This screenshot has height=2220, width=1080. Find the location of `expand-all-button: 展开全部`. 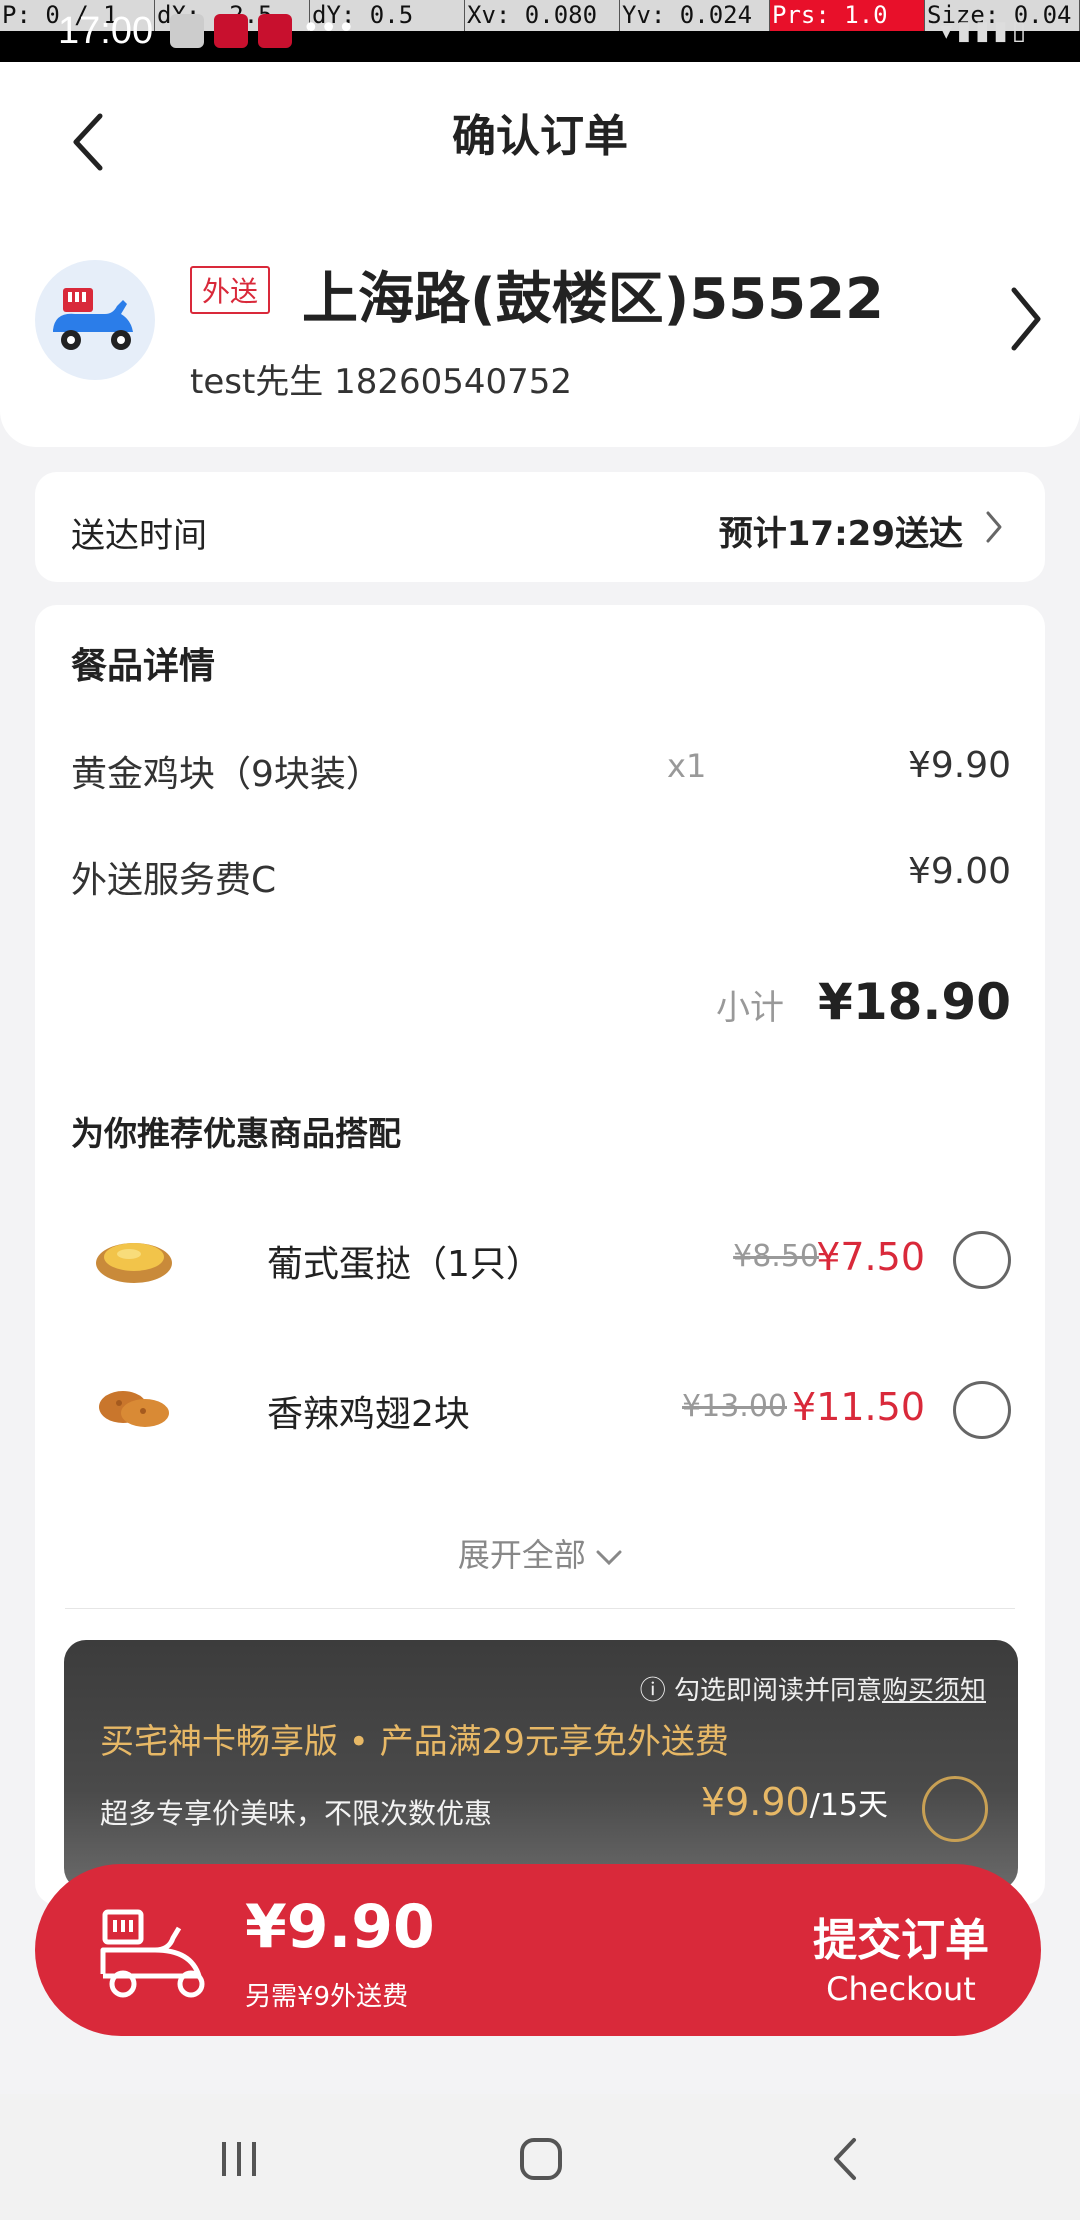

expand-all-button: 展开全部 is located at coordinates (540, 1553).